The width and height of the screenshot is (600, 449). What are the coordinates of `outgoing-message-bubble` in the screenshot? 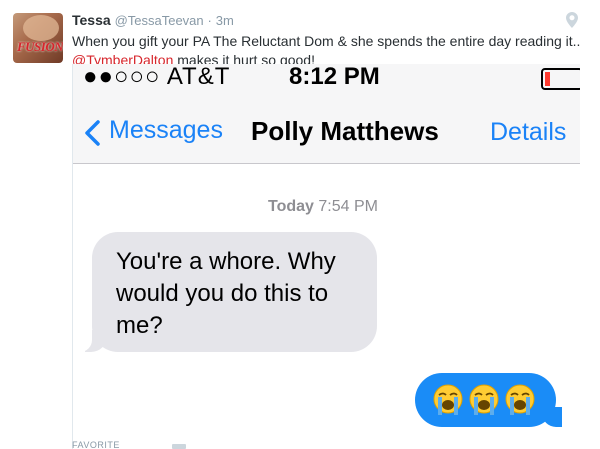 It's located at (488, 400).